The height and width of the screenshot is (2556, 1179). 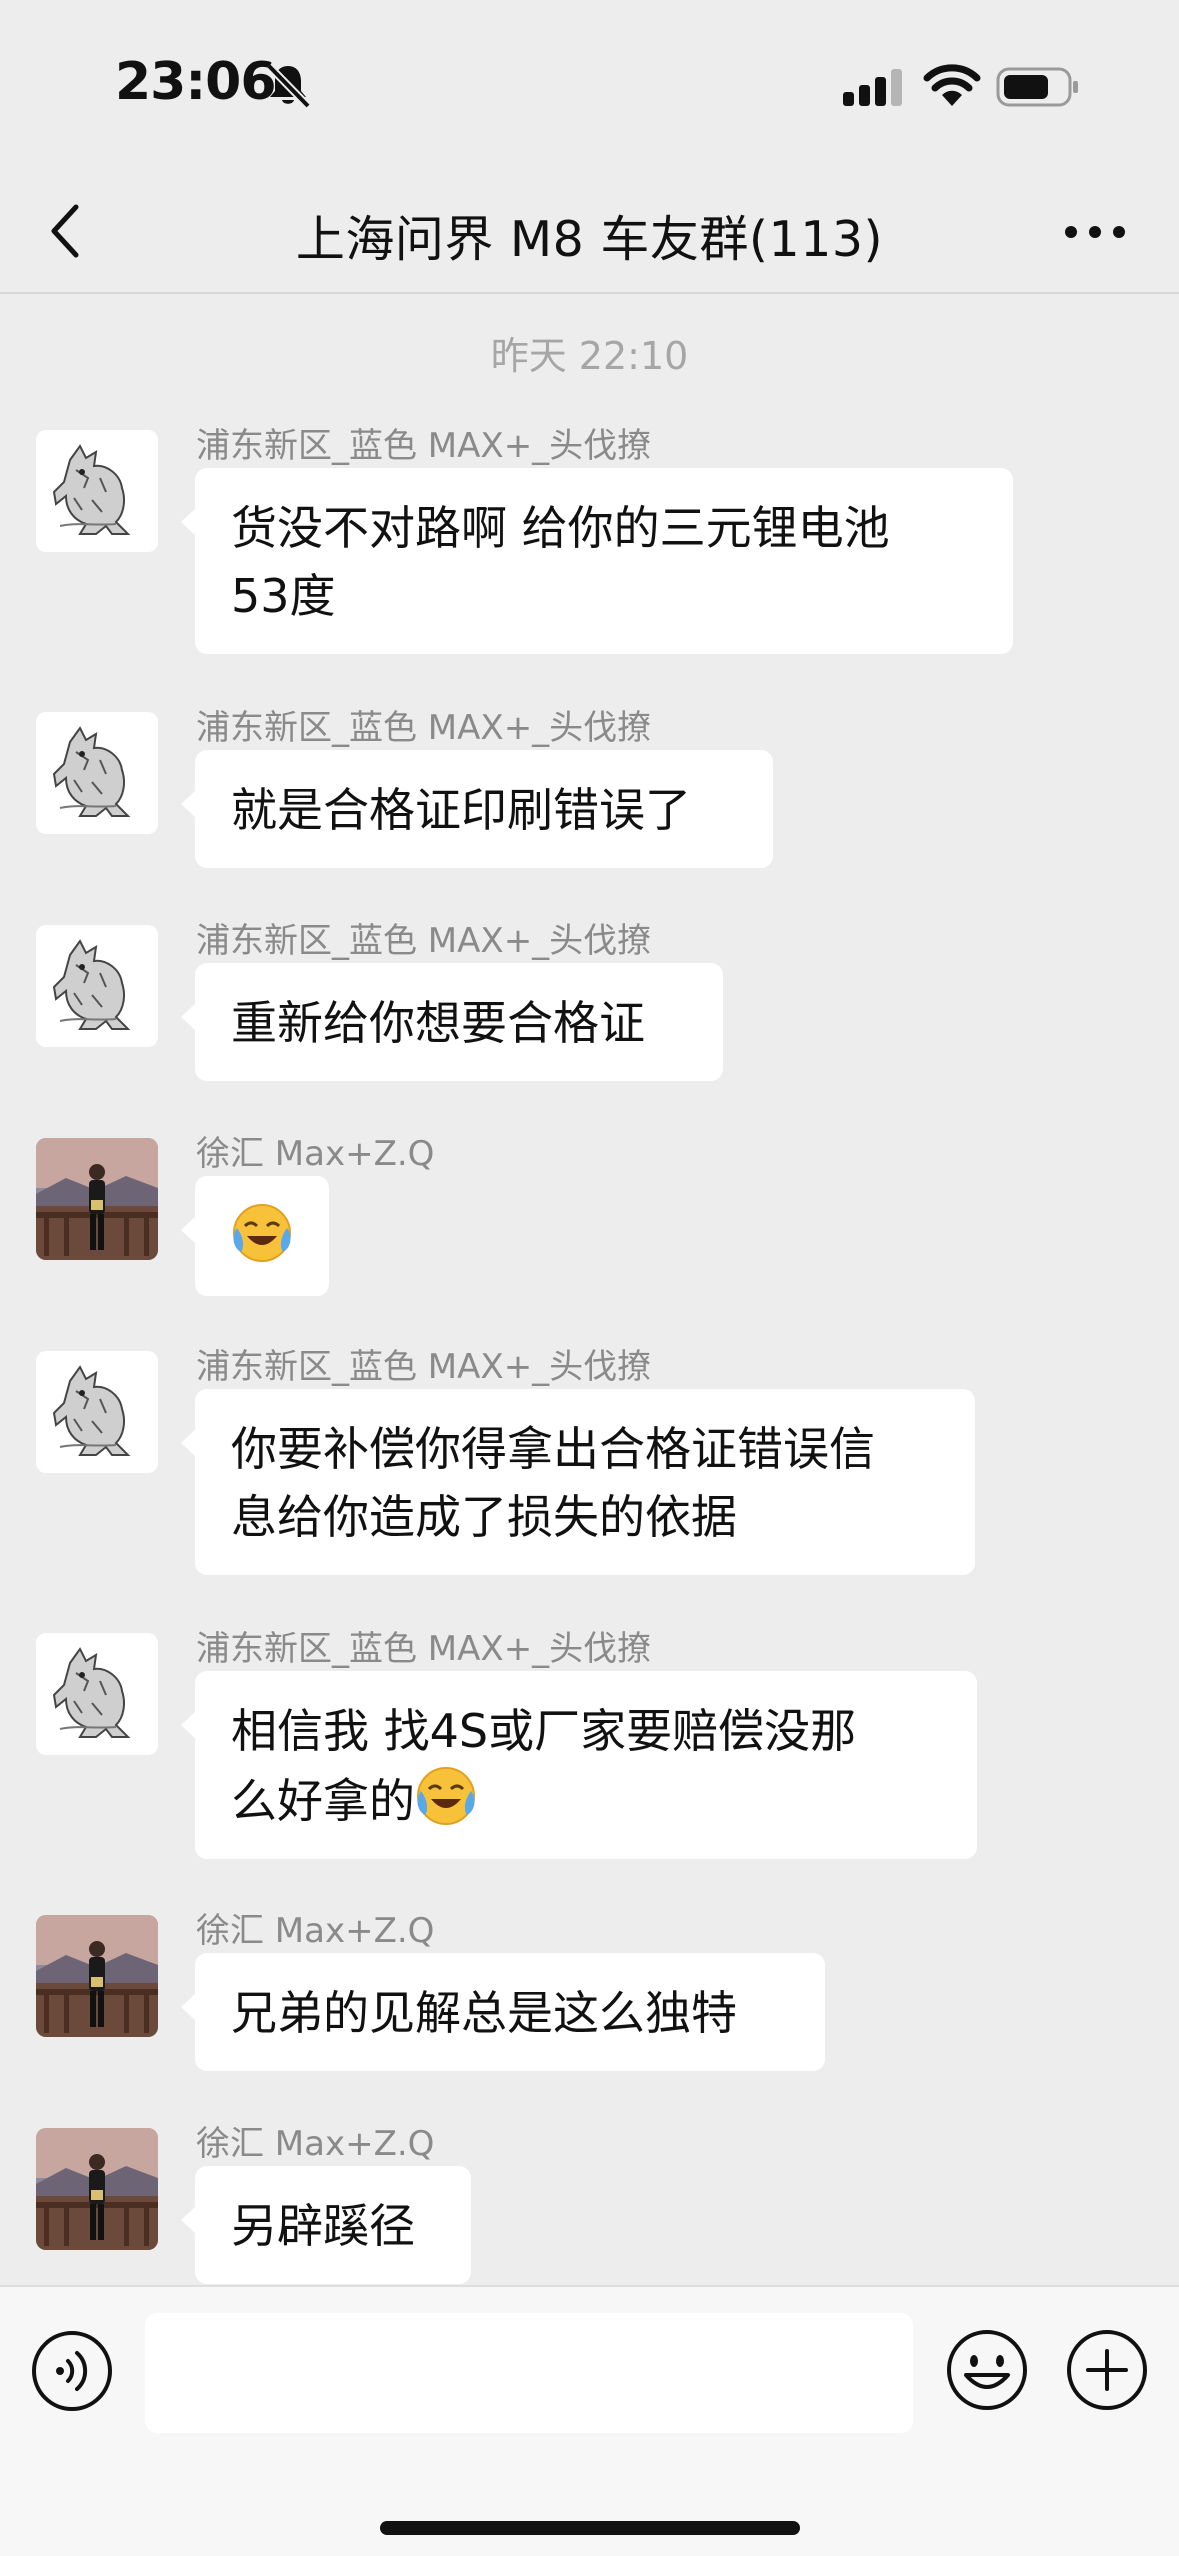 I want to click on cellular-signal-icon, so click(x=872, y=87).